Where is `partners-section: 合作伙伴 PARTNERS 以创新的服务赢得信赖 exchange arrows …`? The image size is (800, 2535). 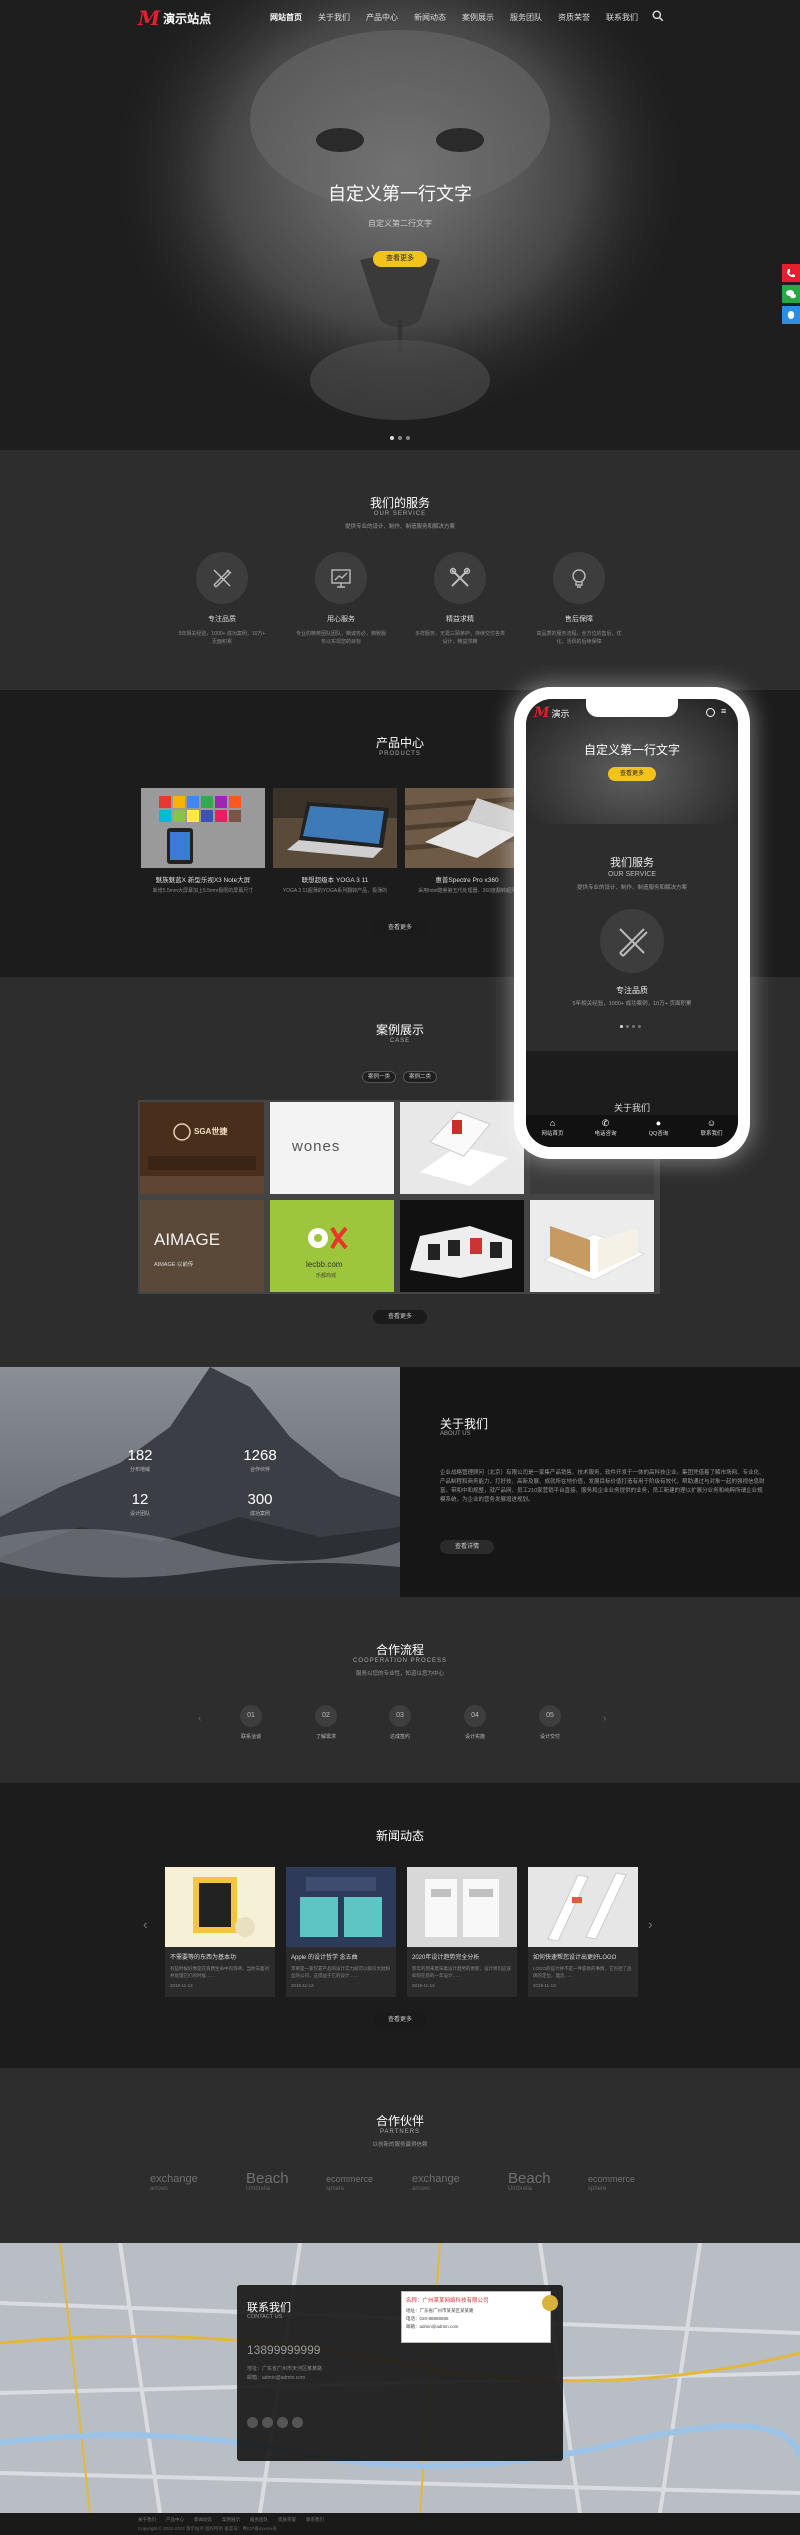
partners-section: 合作伙伴 PARTNERS 以创新的服务赢得信赖 exchange arrows … is located at coordinates (400, 2155).